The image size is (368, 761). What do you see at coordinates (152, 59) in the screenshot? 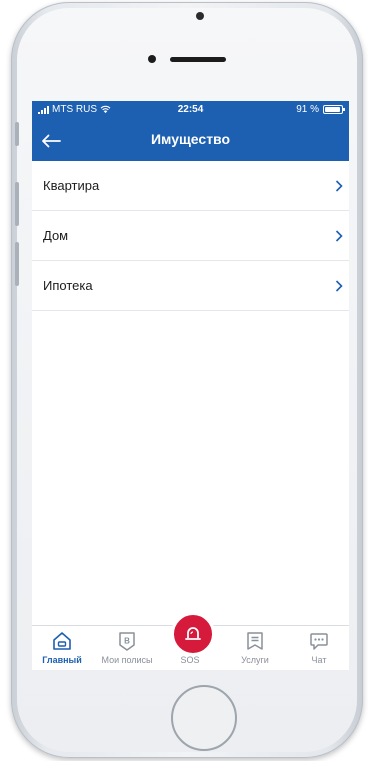
I see `front-sensor` at bounding box center [152, 59].